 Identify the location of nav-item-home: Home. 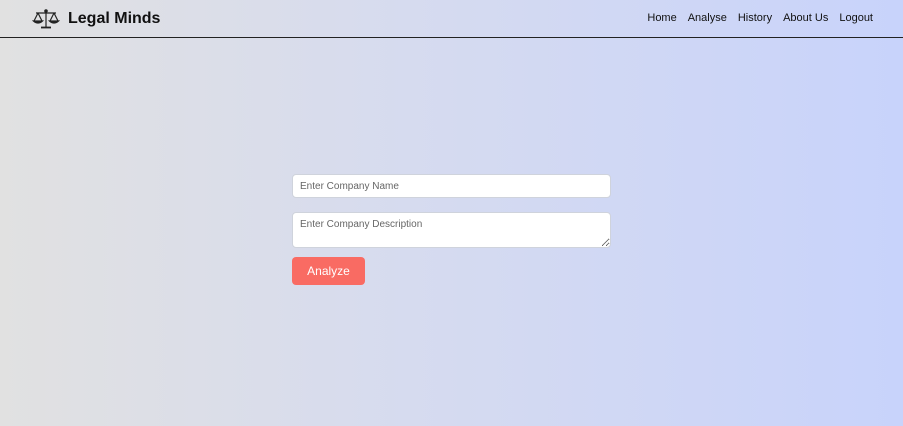
(661, 18).